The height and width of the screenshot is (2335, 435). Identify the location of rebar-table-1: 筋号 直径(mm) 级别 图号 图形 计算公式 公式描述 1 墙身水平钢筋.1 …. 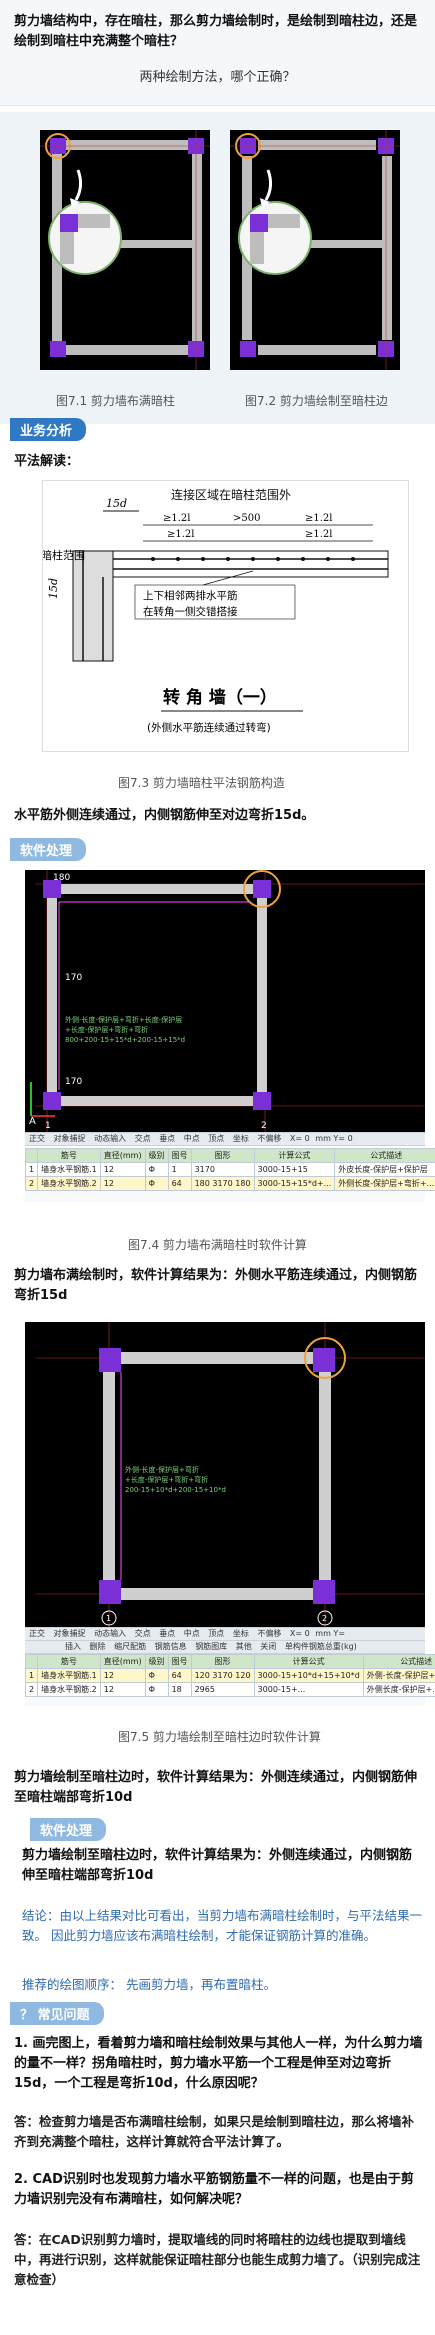
(229, 1169).